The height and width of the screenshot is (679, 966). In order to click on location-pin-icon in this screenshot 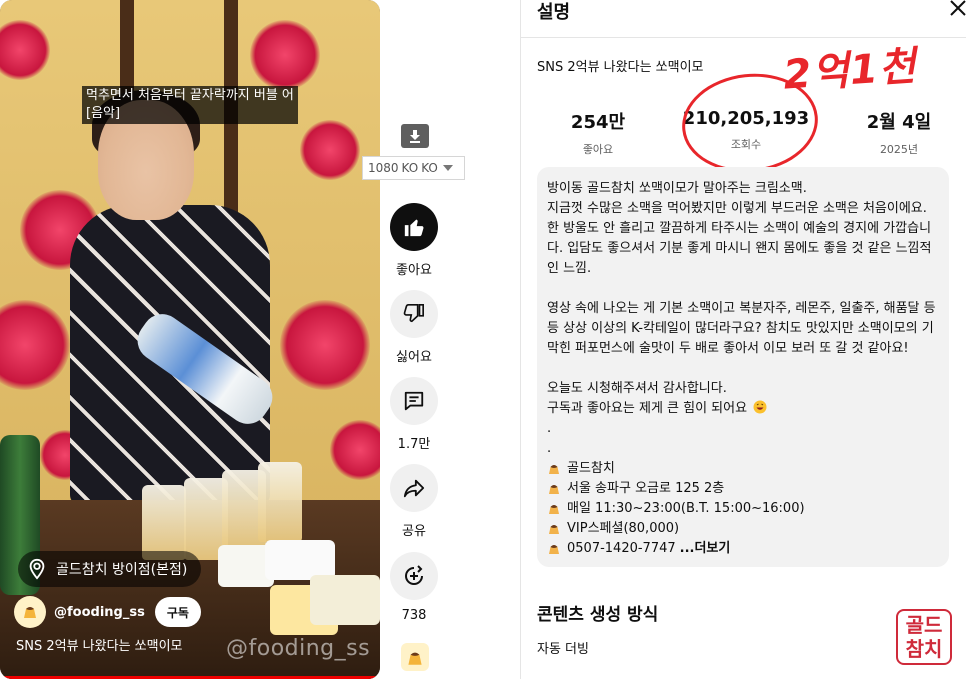, I will do `click(37, 569)`.